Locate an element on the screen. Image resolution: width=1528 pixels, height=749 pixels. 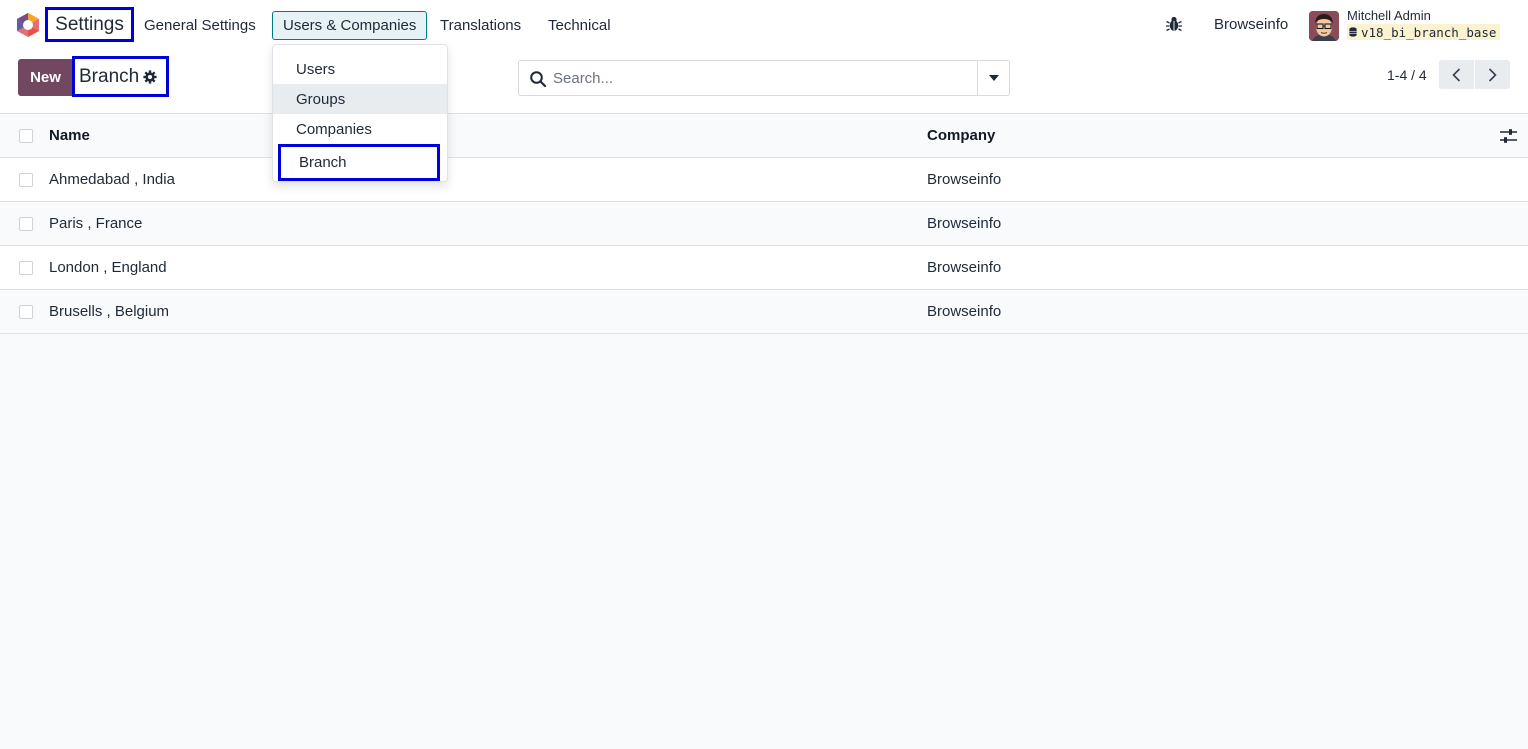
user-avatar is located at coordinates (1324, 26).